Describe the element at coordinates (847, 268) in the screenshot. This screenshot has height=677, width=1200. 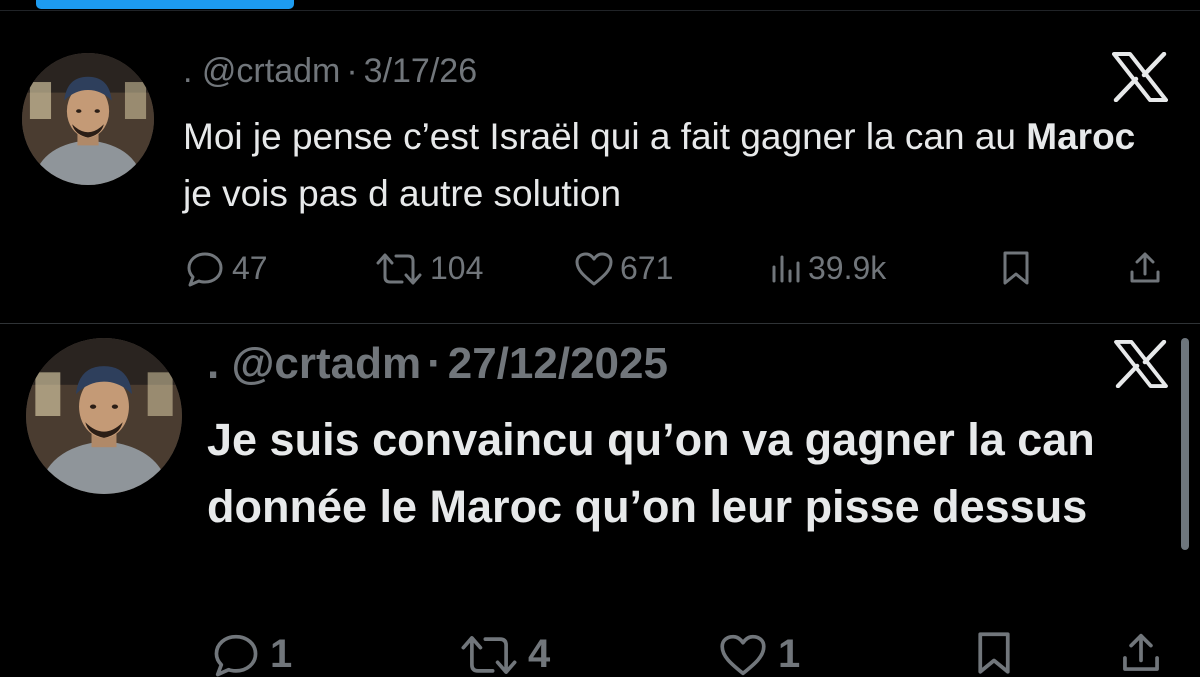
I see `view-count: 39.9k` at that location.